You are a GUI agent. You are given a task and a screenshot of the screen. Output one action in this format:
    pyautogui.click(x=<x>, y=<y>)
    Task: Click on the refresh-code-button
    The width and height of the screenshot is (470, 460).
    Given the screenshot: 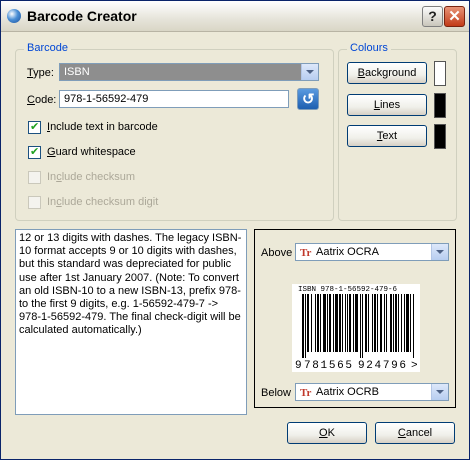 What is the action you would take?
    pyautogui.click(x=308, y=99)
    